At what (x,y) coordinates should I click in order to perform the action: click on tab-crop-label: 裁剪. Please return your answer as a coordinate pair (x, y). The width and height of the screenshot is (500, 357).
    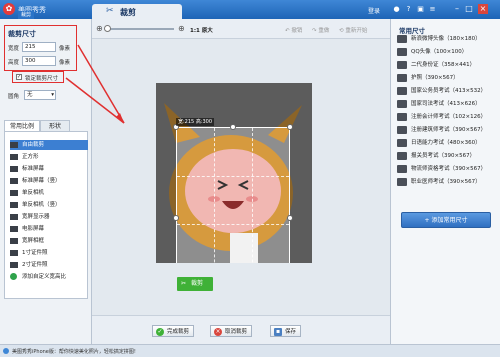
    Looking at the image, I should click on (128, 12).